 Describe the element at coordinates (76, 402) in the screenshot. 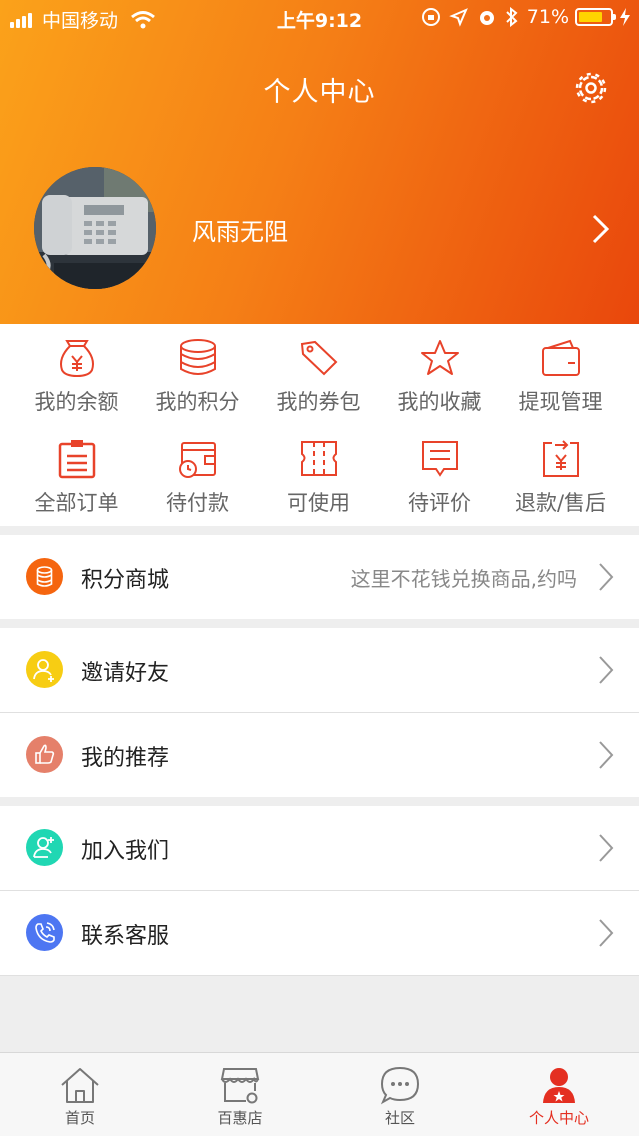

I see `balance-label: 我的余额` at that location.